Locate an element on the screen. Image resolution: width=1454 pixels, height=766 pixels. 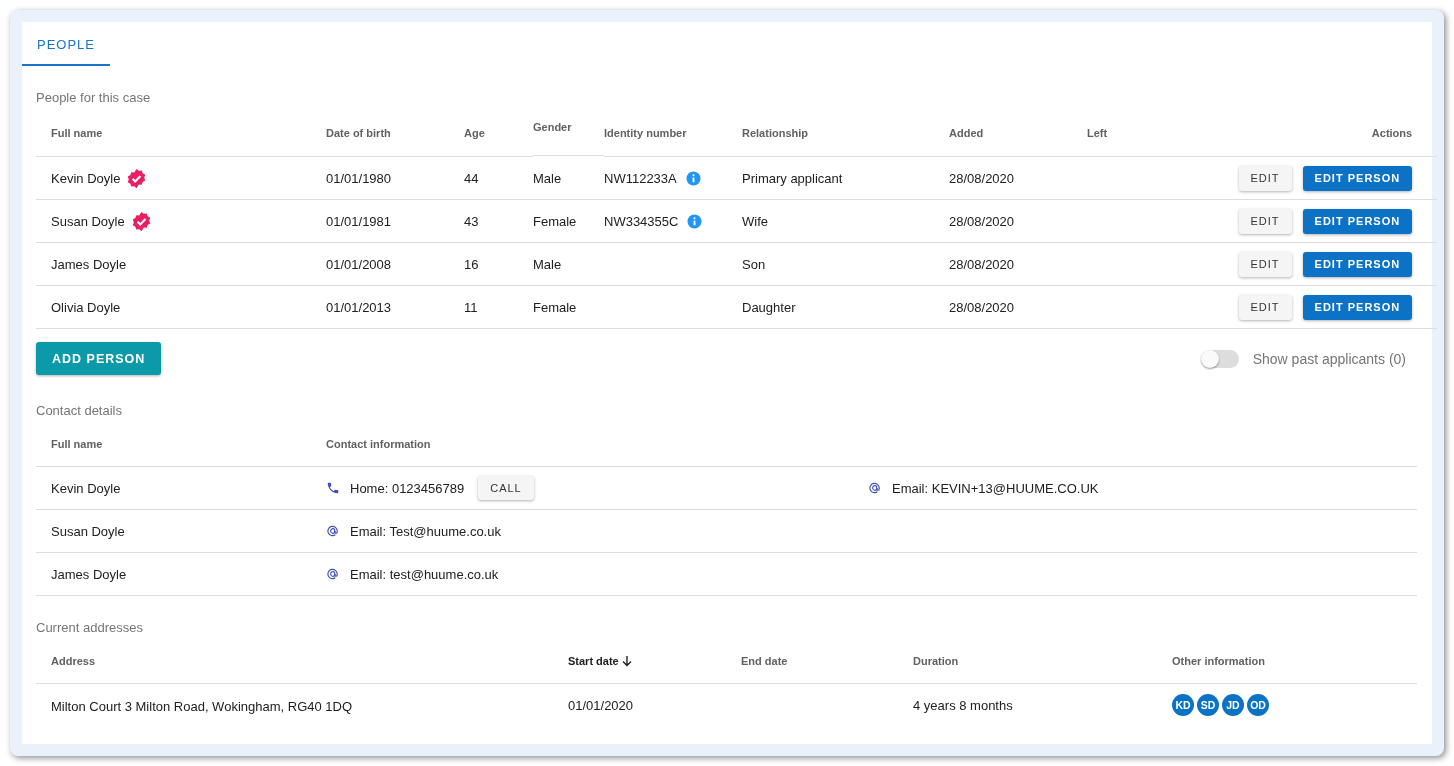
section-title: People for this case is located at coordinates (93, 97).